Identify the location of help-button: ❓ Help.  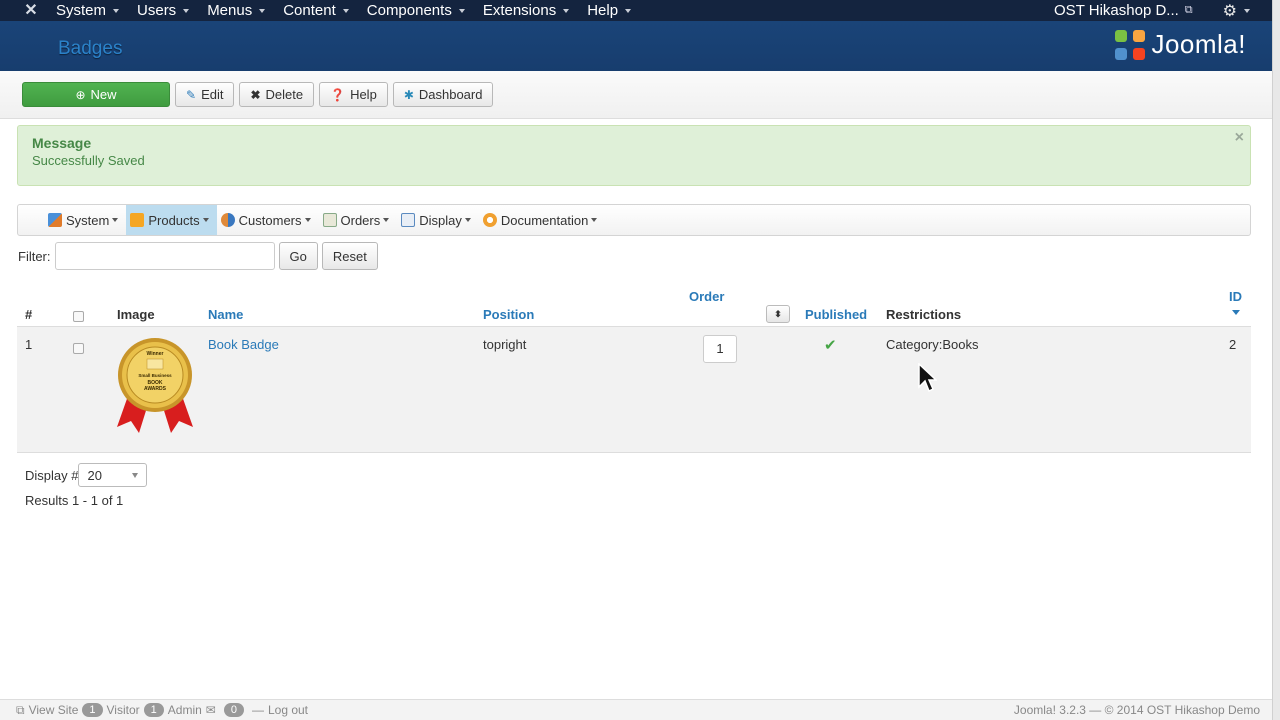
(353, 94).